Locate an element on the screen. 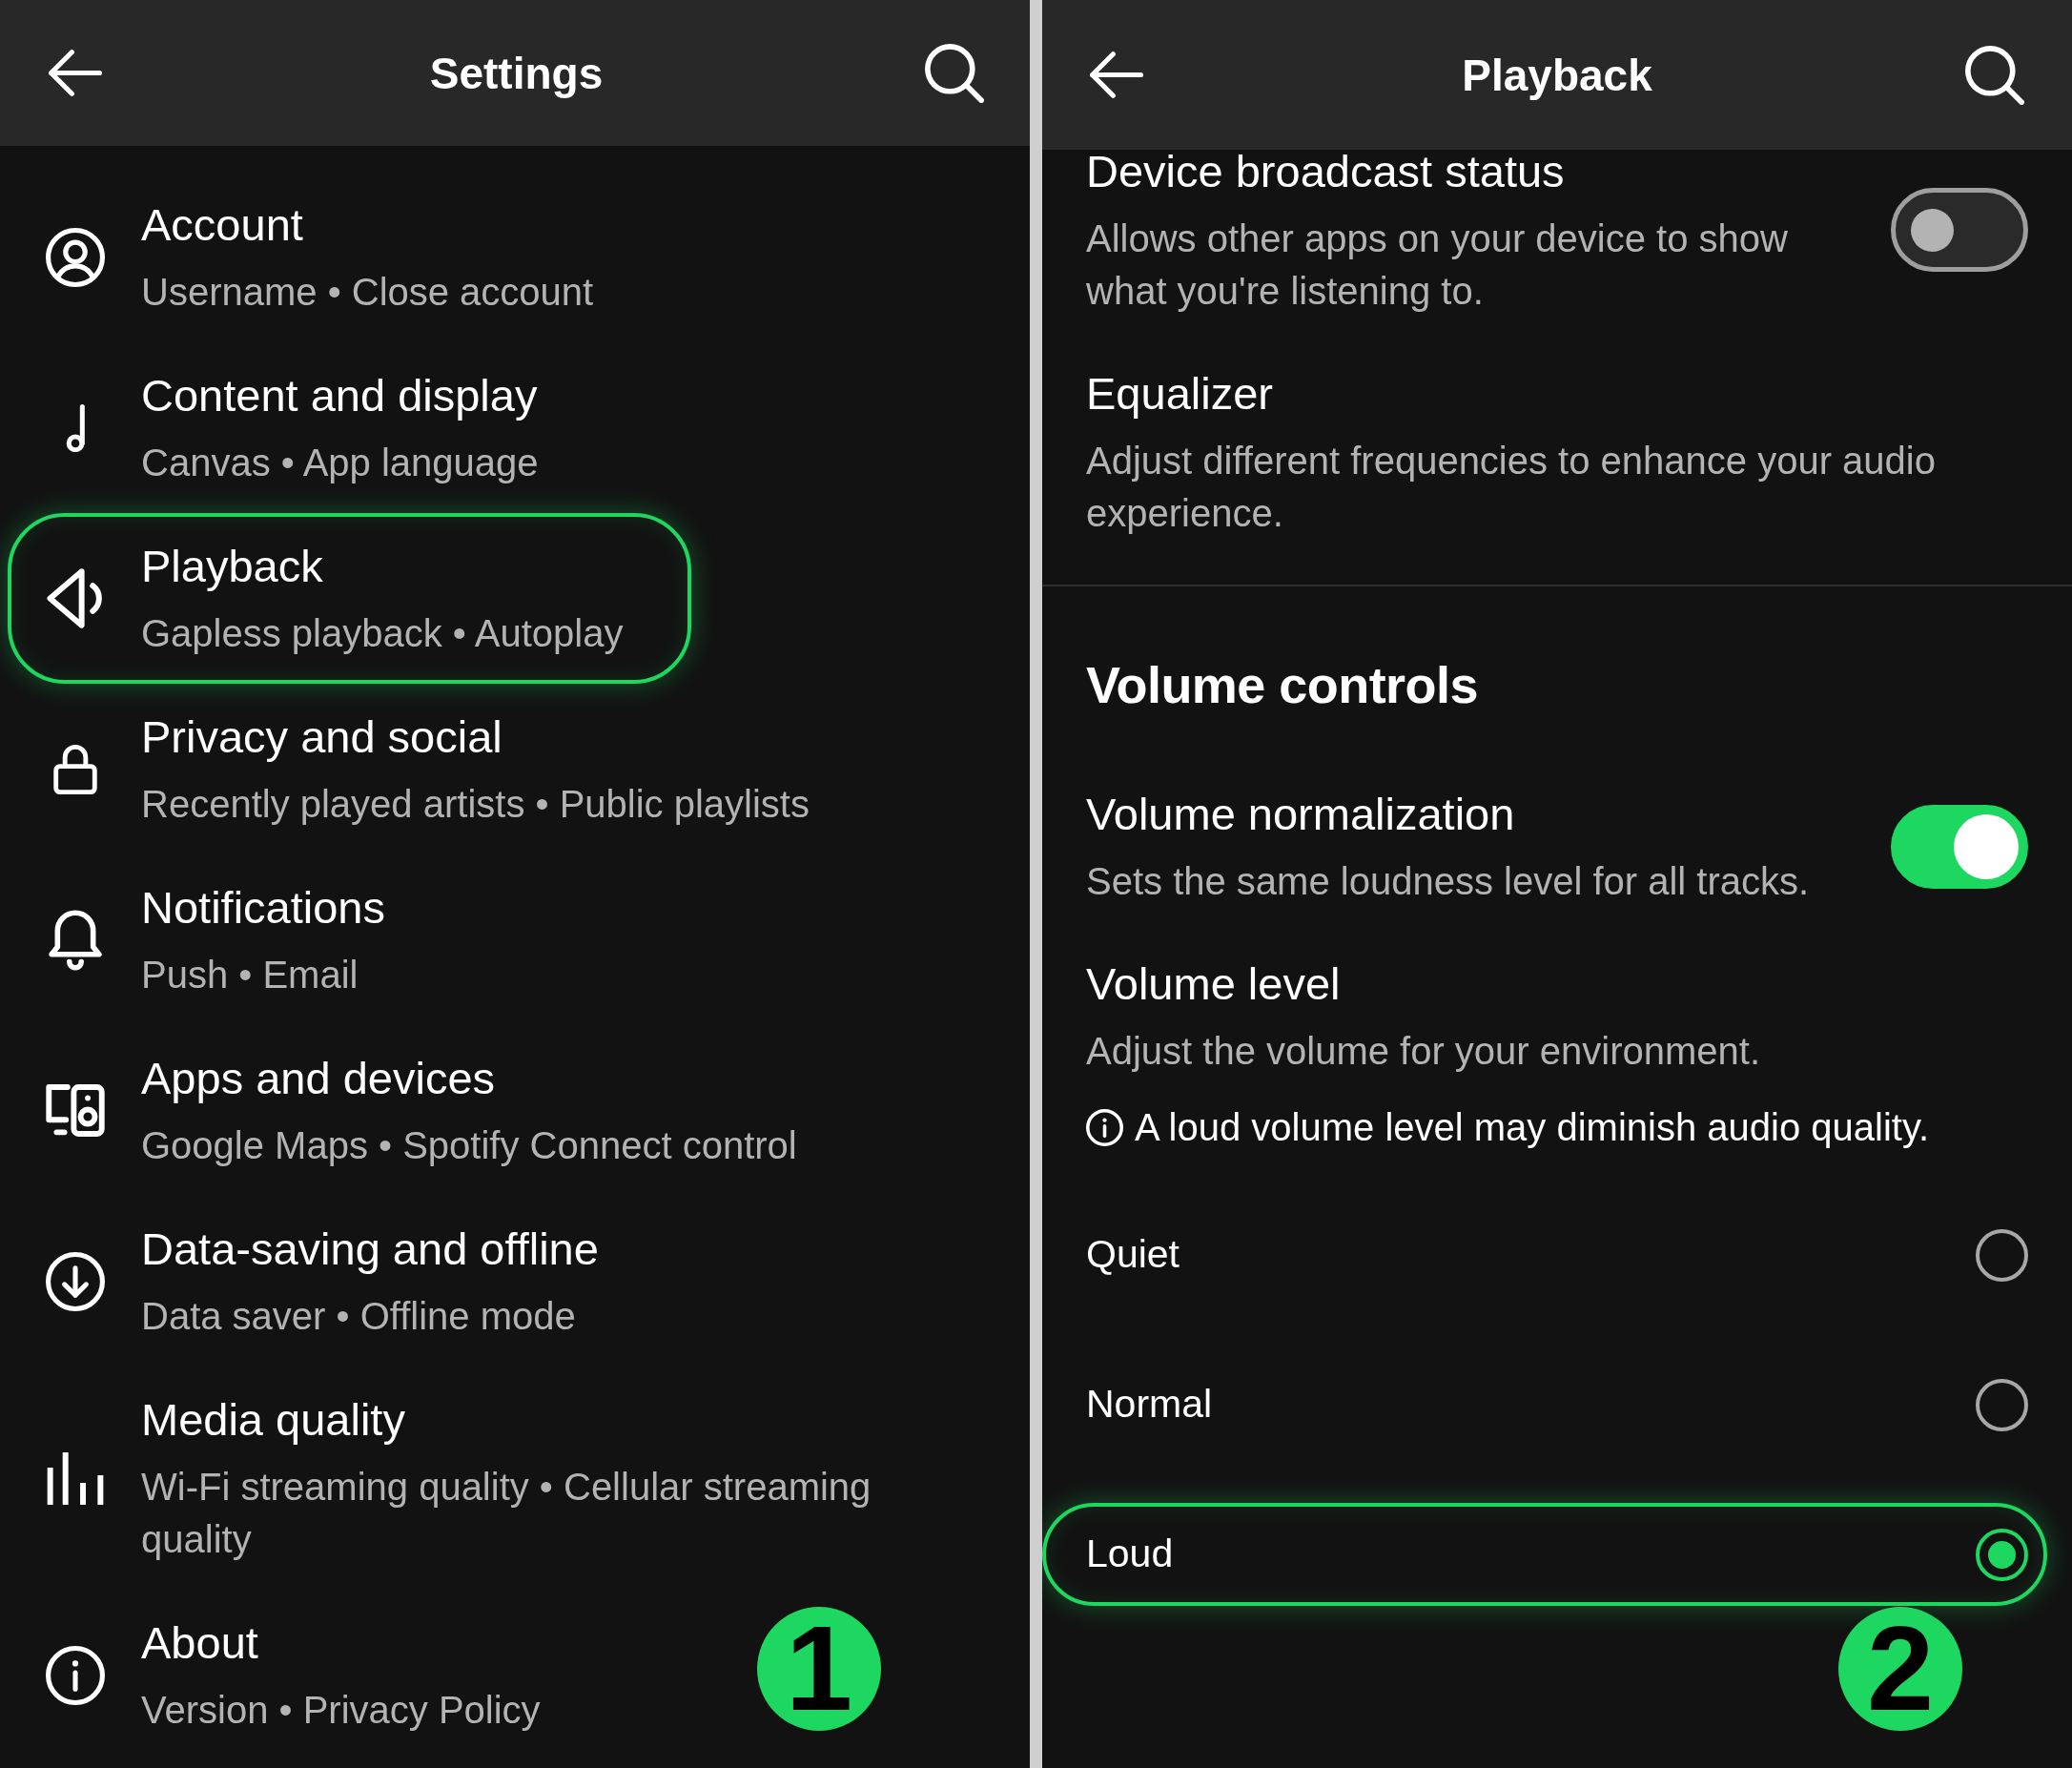 Image resolution: width=2072 pixels, height=1768 pixels. settings-item: Media quality Wi-Fi streaming quality • Cellular streaming quality is located at coordinates (515, 1478).